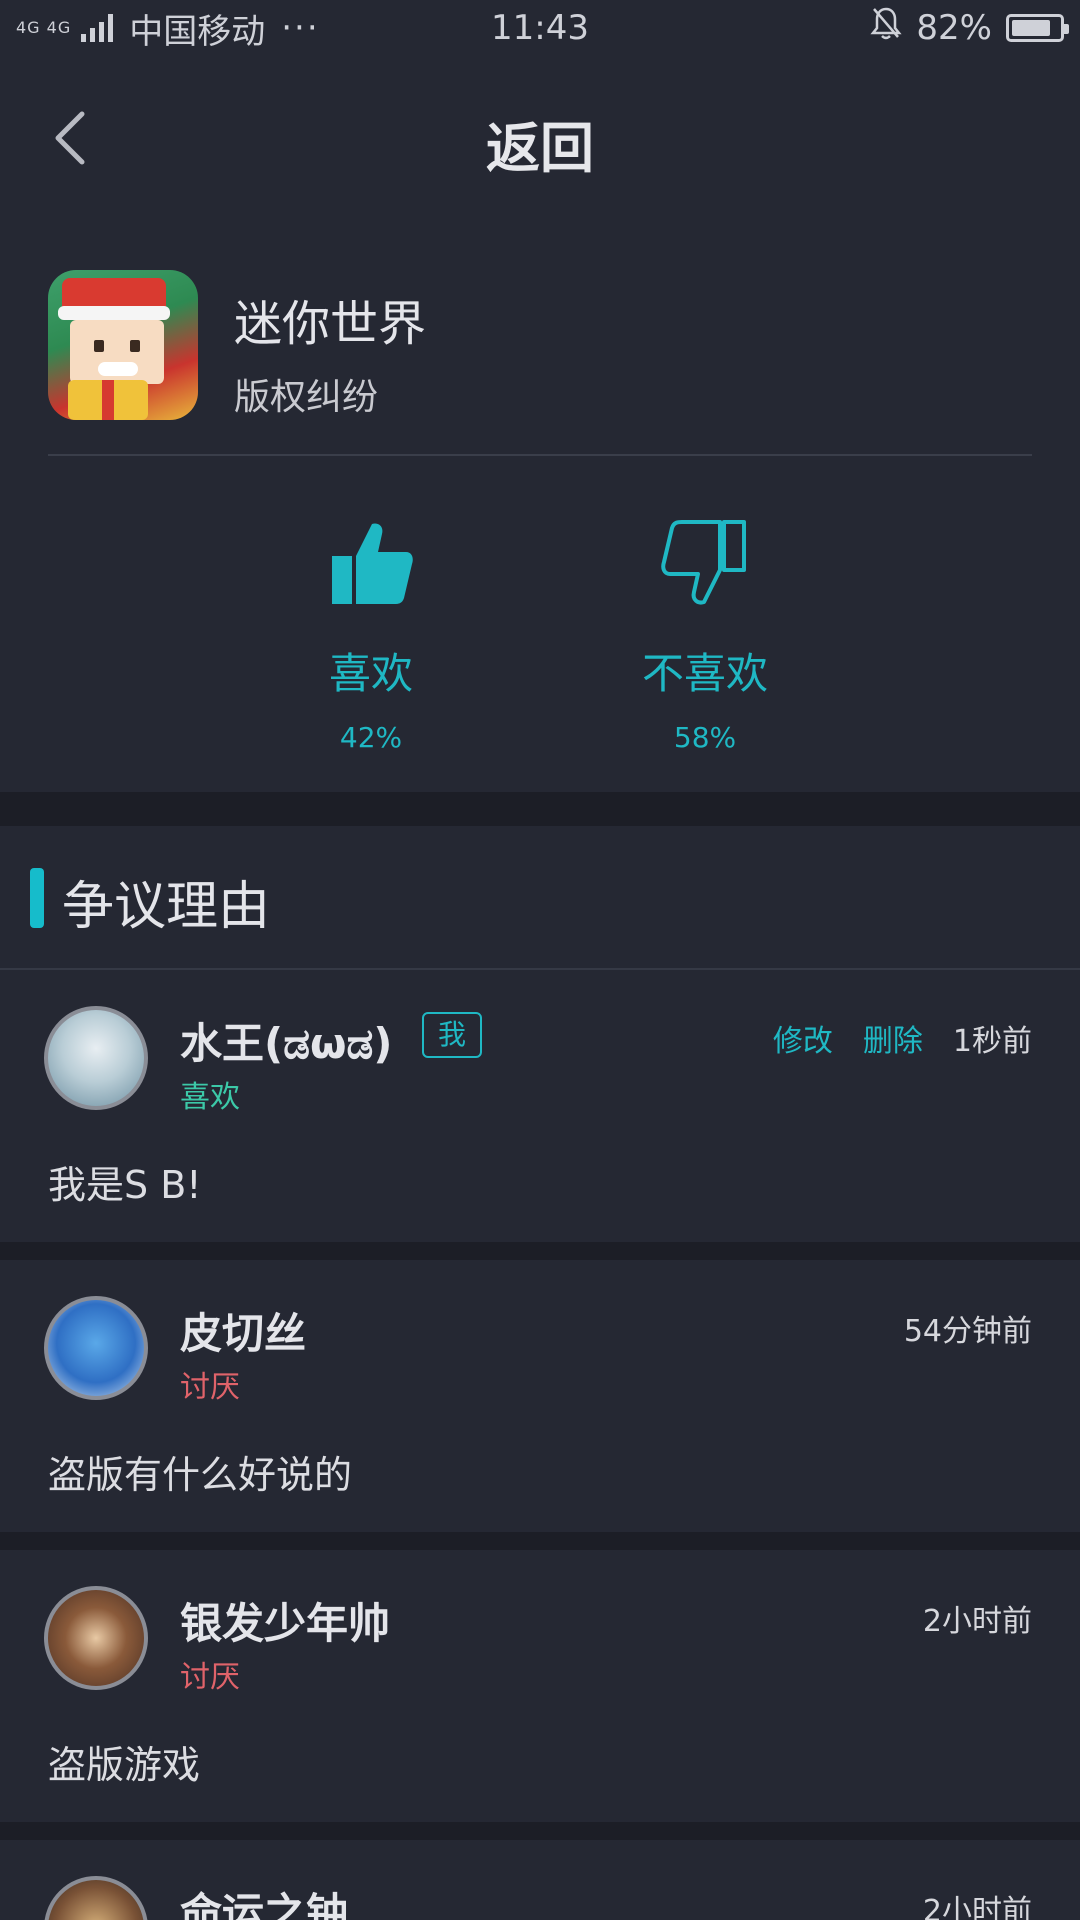 The width and height of the screenshot is (1080, 1920). I want to click on like-button: 喜欢 42%, so click(371, 635).